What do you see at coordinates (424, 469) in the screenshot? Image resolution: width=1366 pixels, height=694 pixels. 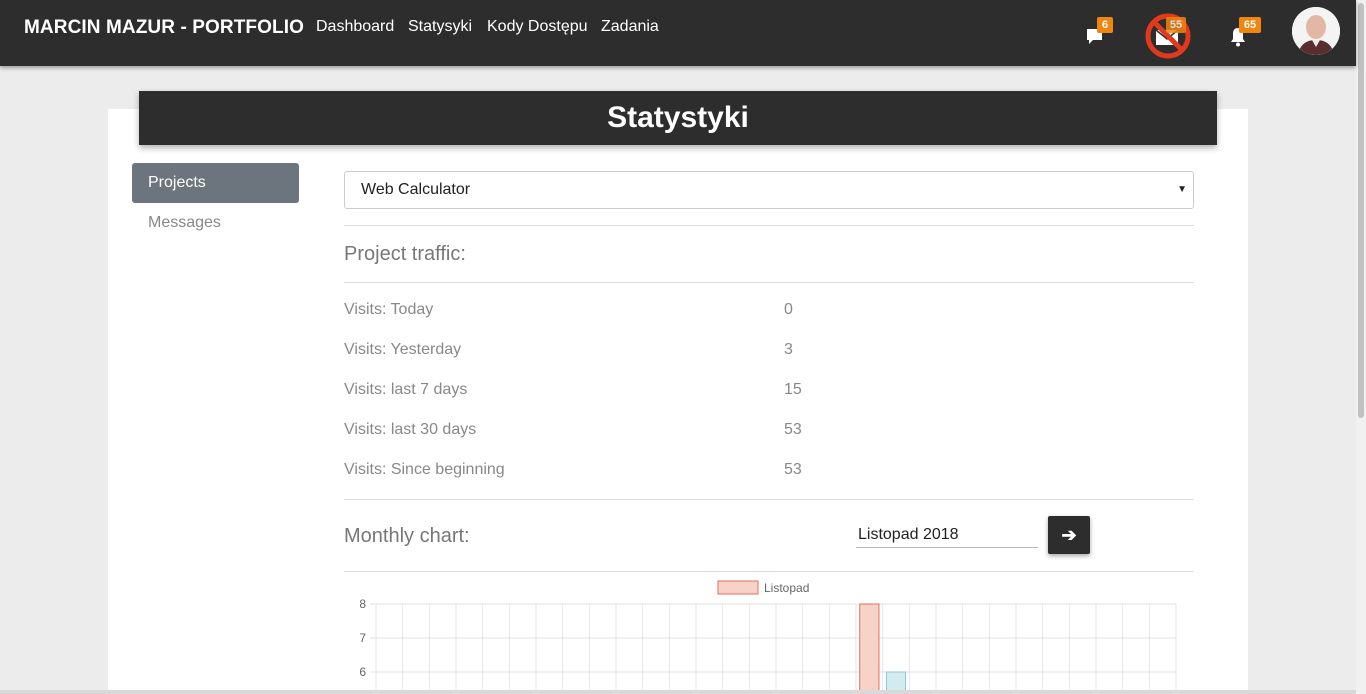 I see `stat-label-total: Visits: Since beginning` at bounding box center [424, 469].